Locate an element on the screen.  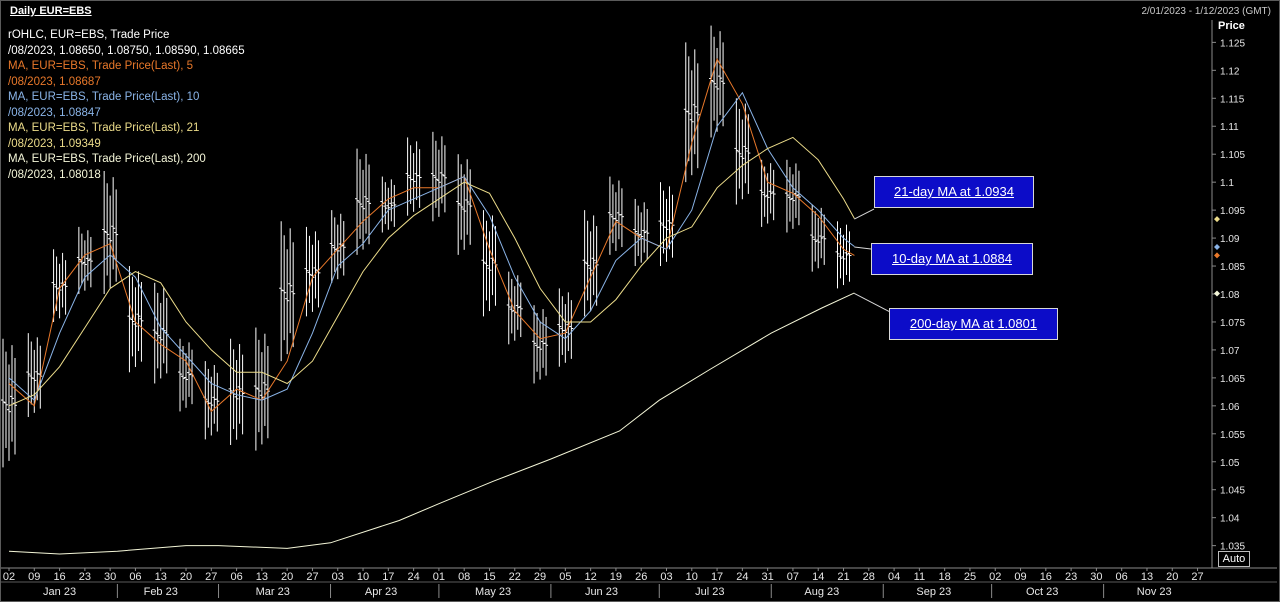
x-tick-label: 22 is located at coordinates (515, 577).